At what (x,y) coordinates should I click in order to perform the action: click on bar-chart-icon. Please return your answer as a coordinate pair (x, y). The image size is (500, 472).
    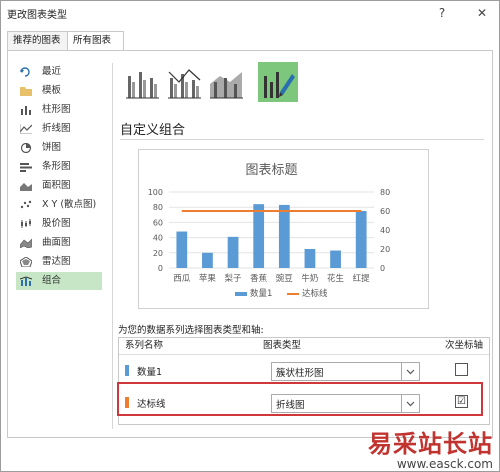
    Looking at the image, I should click on (26, 167).